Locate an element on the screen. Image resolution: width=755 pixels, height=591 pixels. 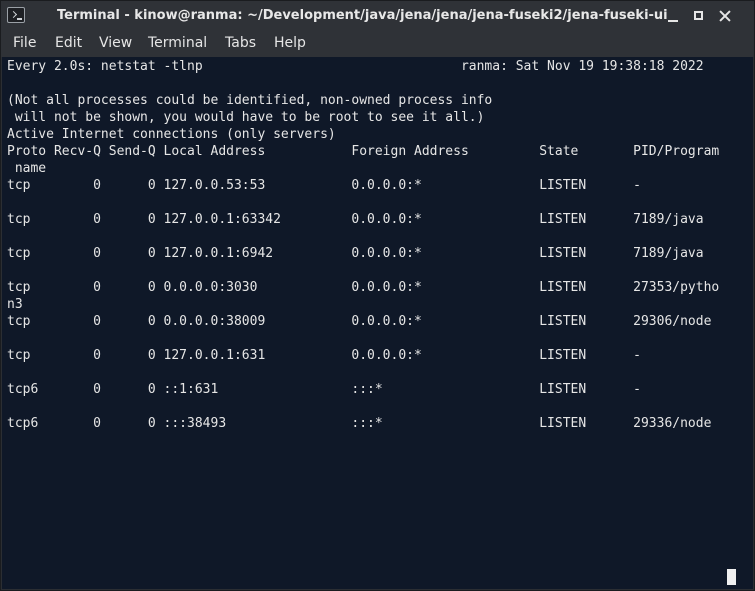
menu-view: View is located at coordinates (115, 43).